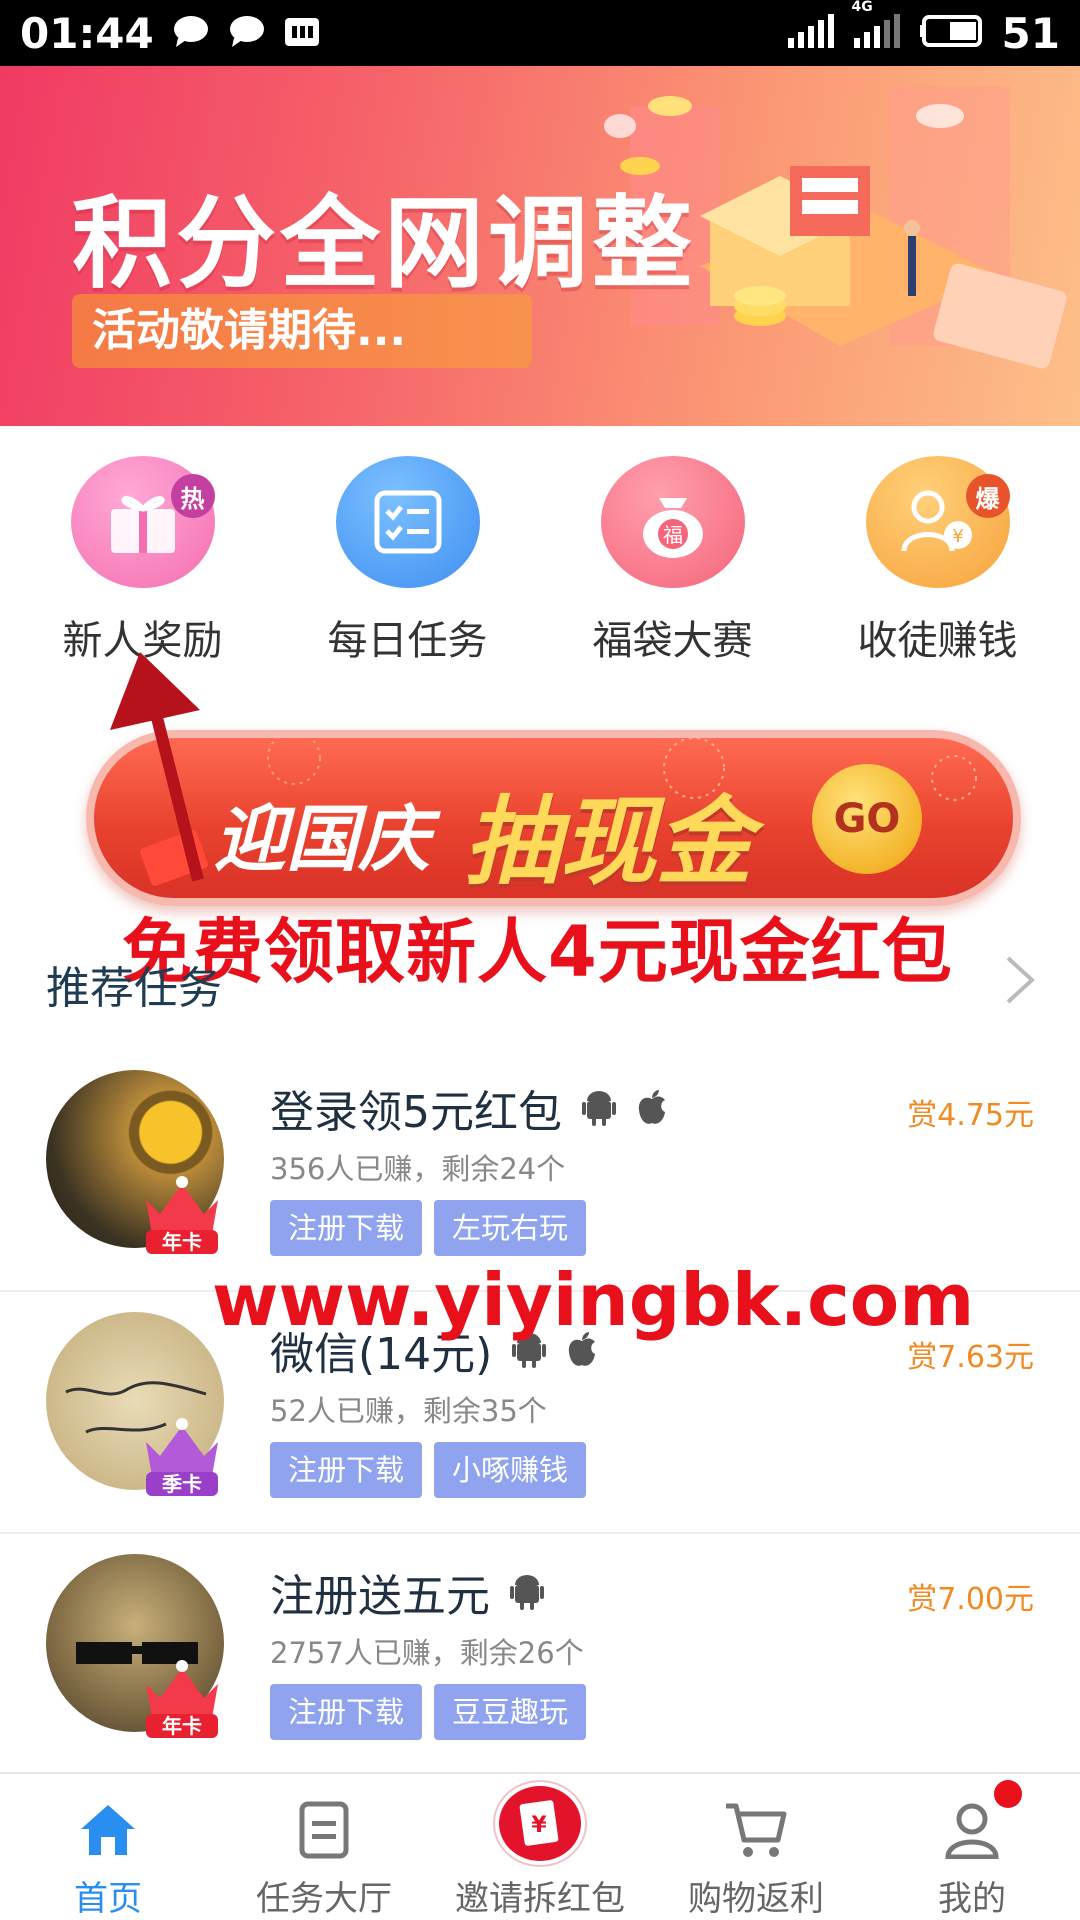 The image size is (1080, 1920). Describe the element at coordinates (1020, 980) in the screenshot. I see `chevron-right-icon` at that location.